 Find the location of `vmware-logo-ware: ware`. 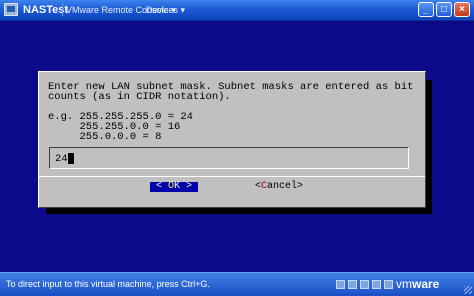

vmware-logo-ware: ware is located at coordinates (426, 284).